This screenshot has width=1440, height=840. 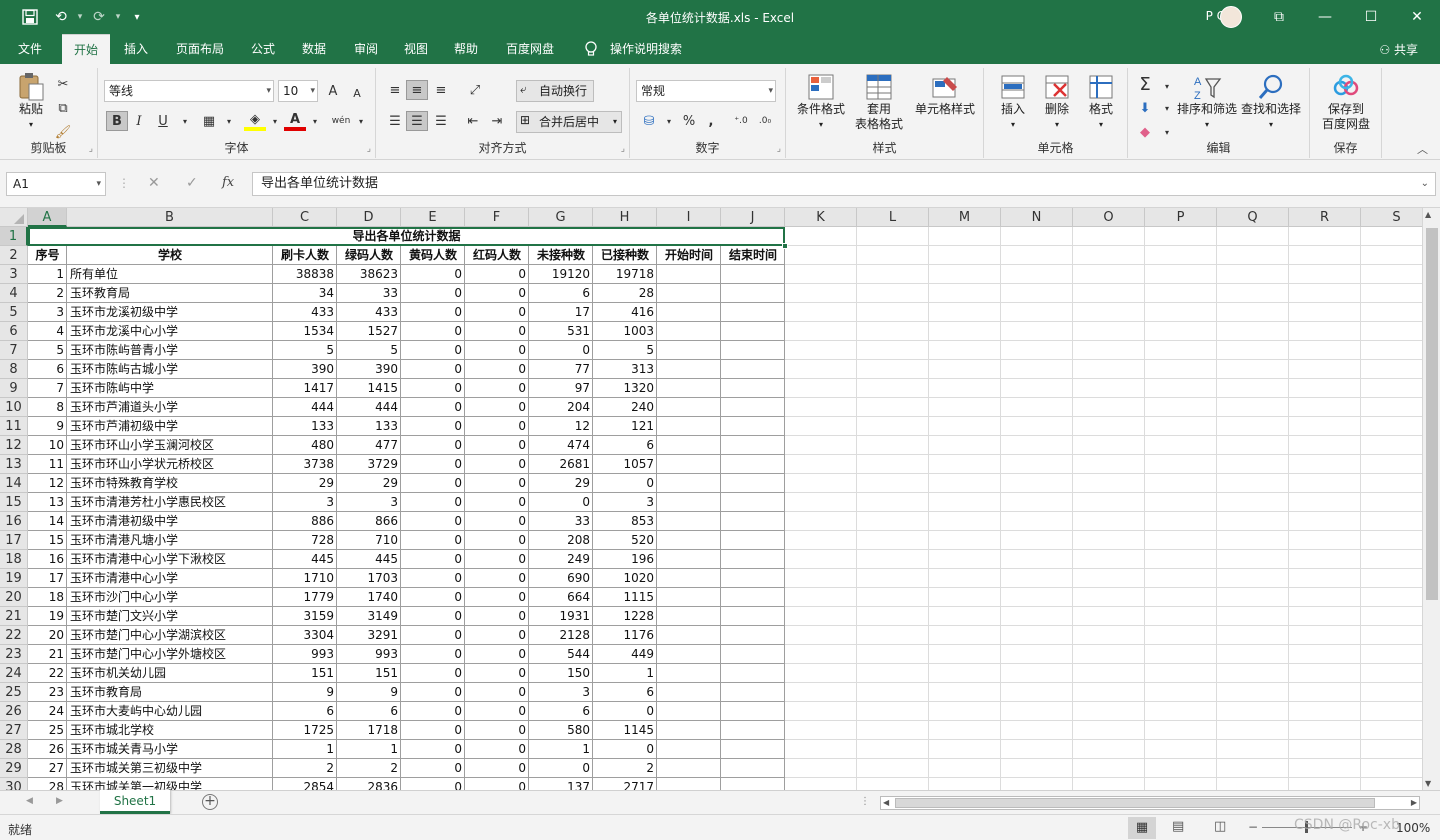 What do you see at coordinates (163, 121) in the screenshot?
I see `underline-button: U` at bounding box center [163, 121].